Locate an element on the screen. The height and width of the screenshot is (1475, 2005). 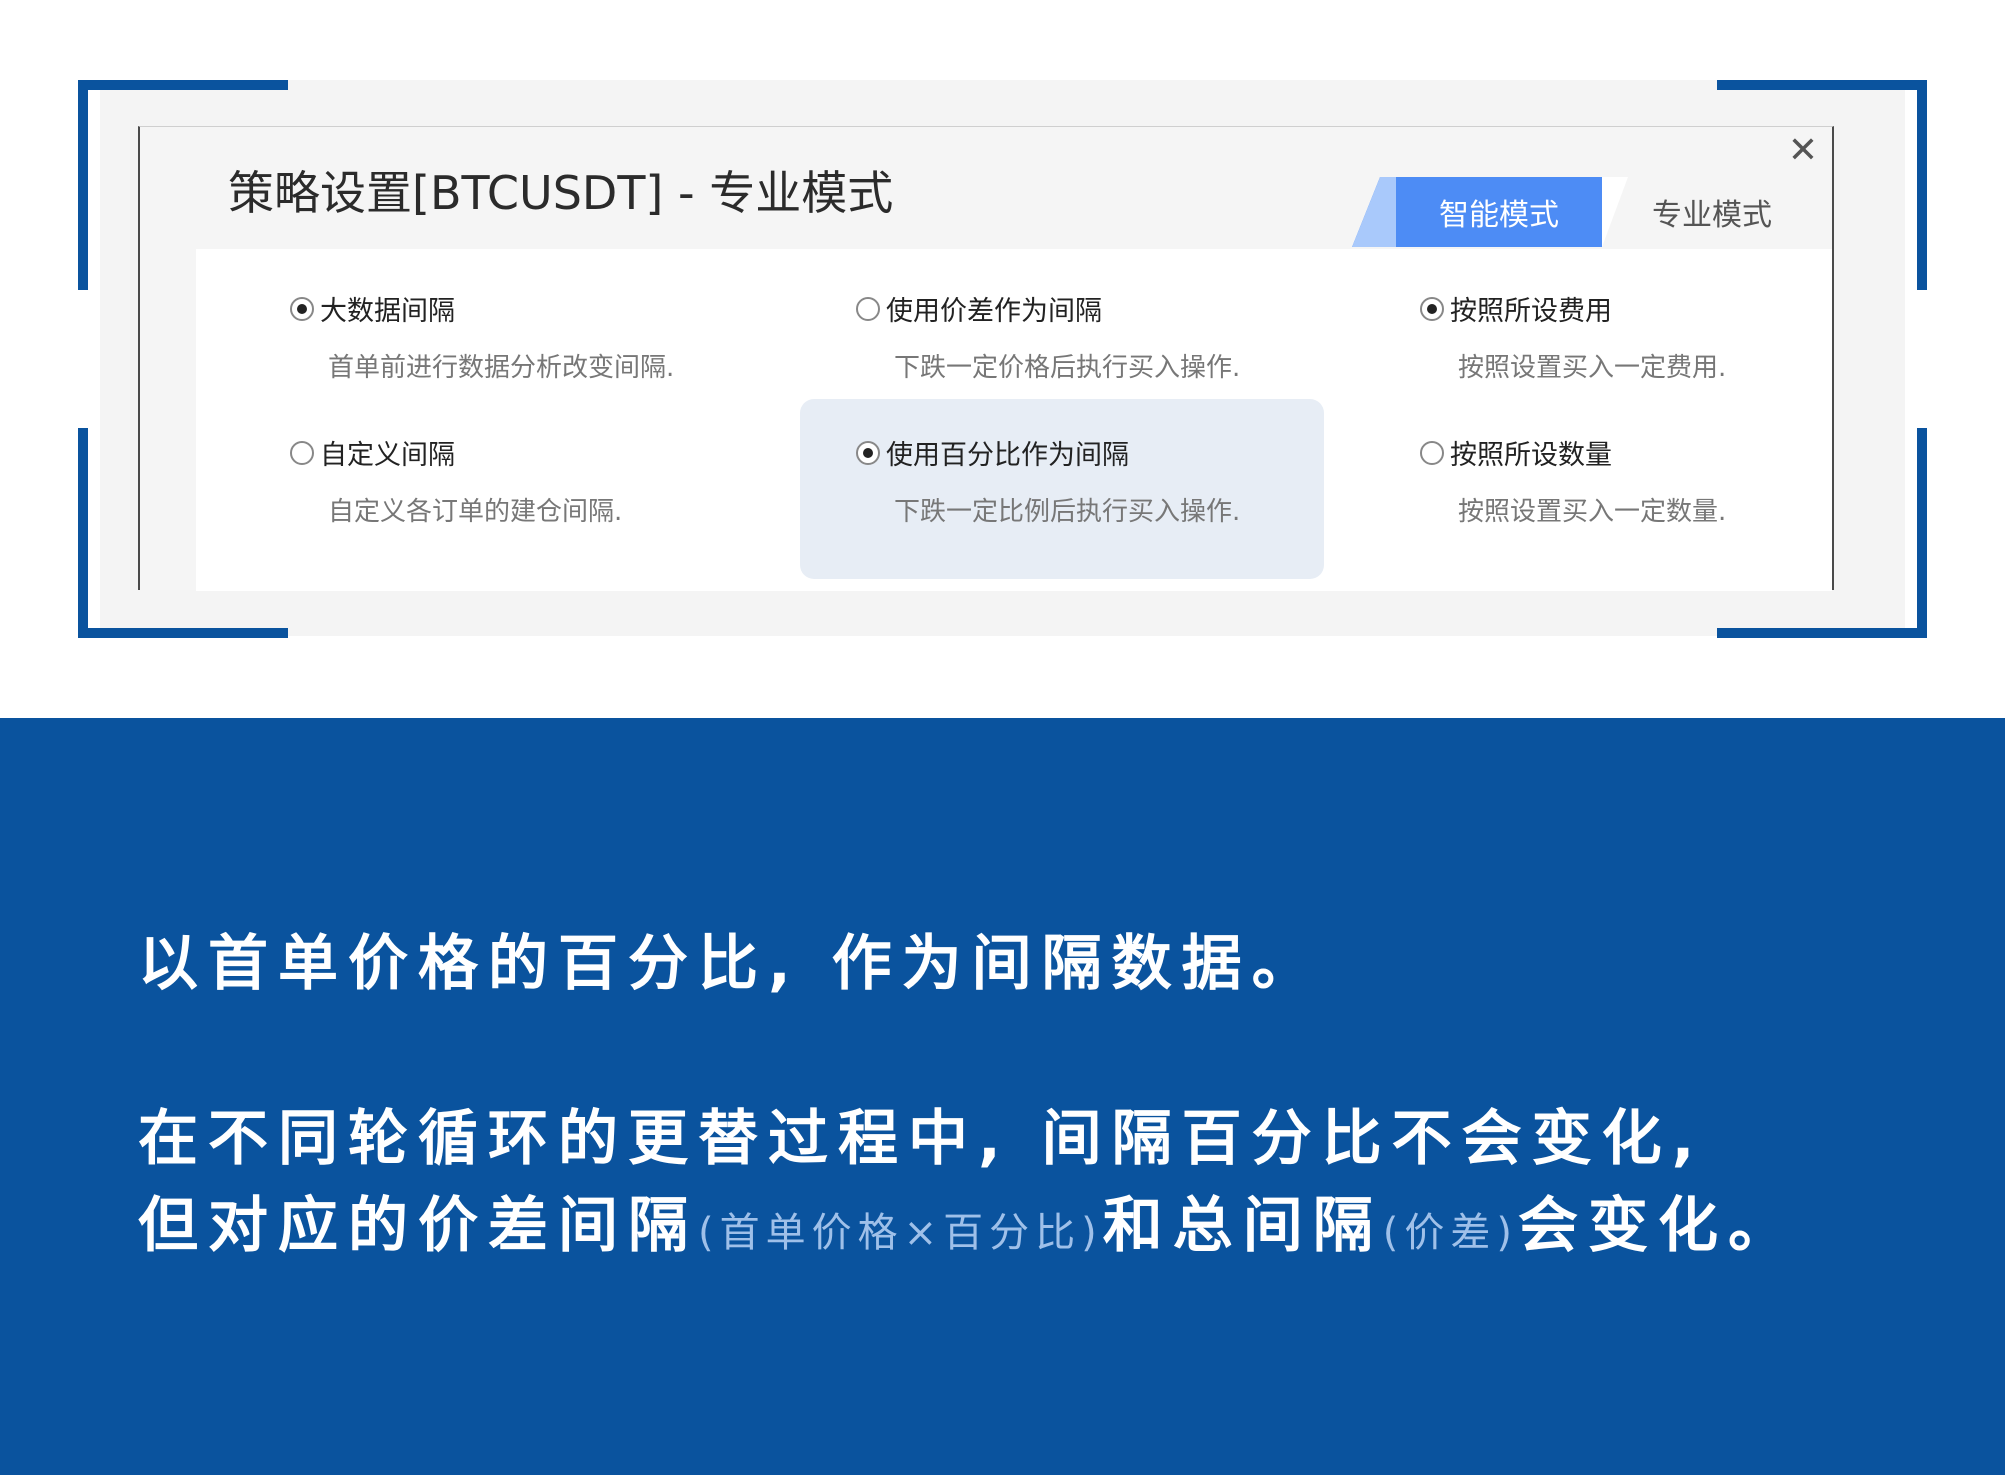
close-icon: ✕ is located at coordinates (1803, 151).